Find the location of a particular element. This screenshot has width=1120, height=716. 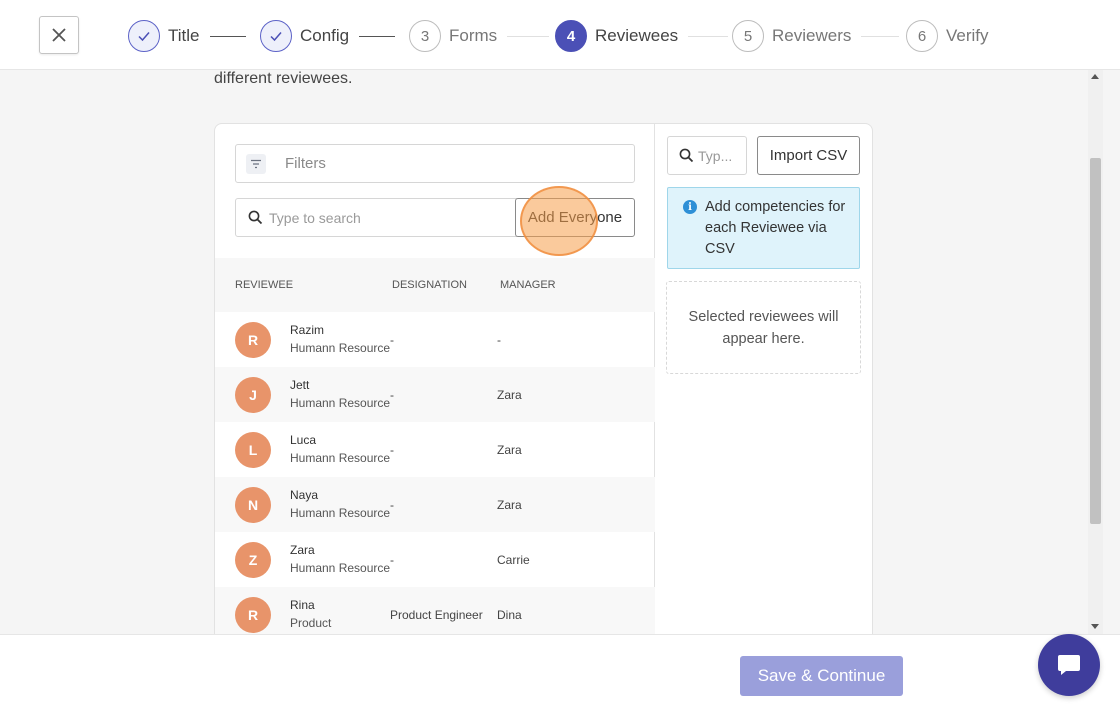

chat-bubble-icon is located at coordinates (1069, 665).